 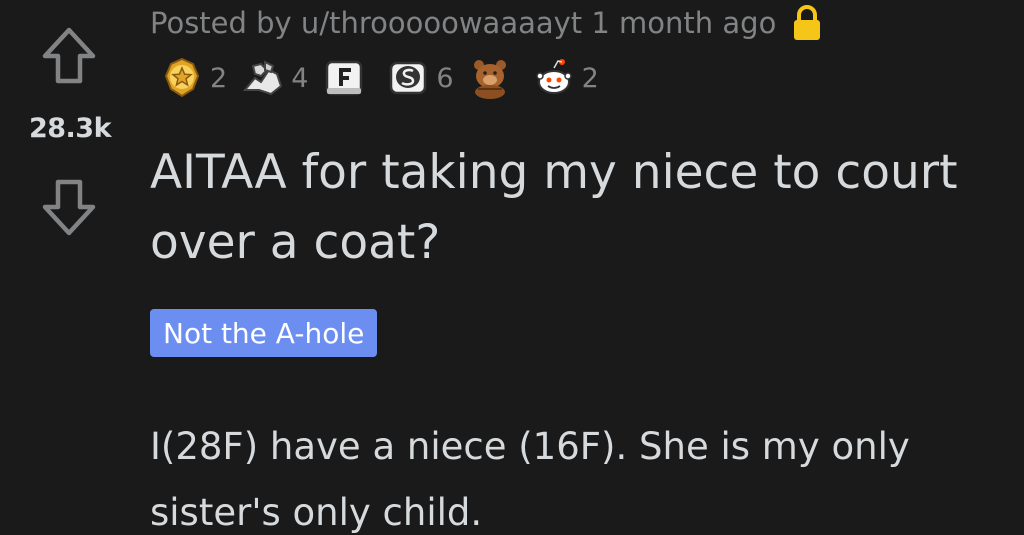 What do you see at coordinates (300, 78) in the screenshot?
I see `award-count: 4` at bounding box center [300, 78].